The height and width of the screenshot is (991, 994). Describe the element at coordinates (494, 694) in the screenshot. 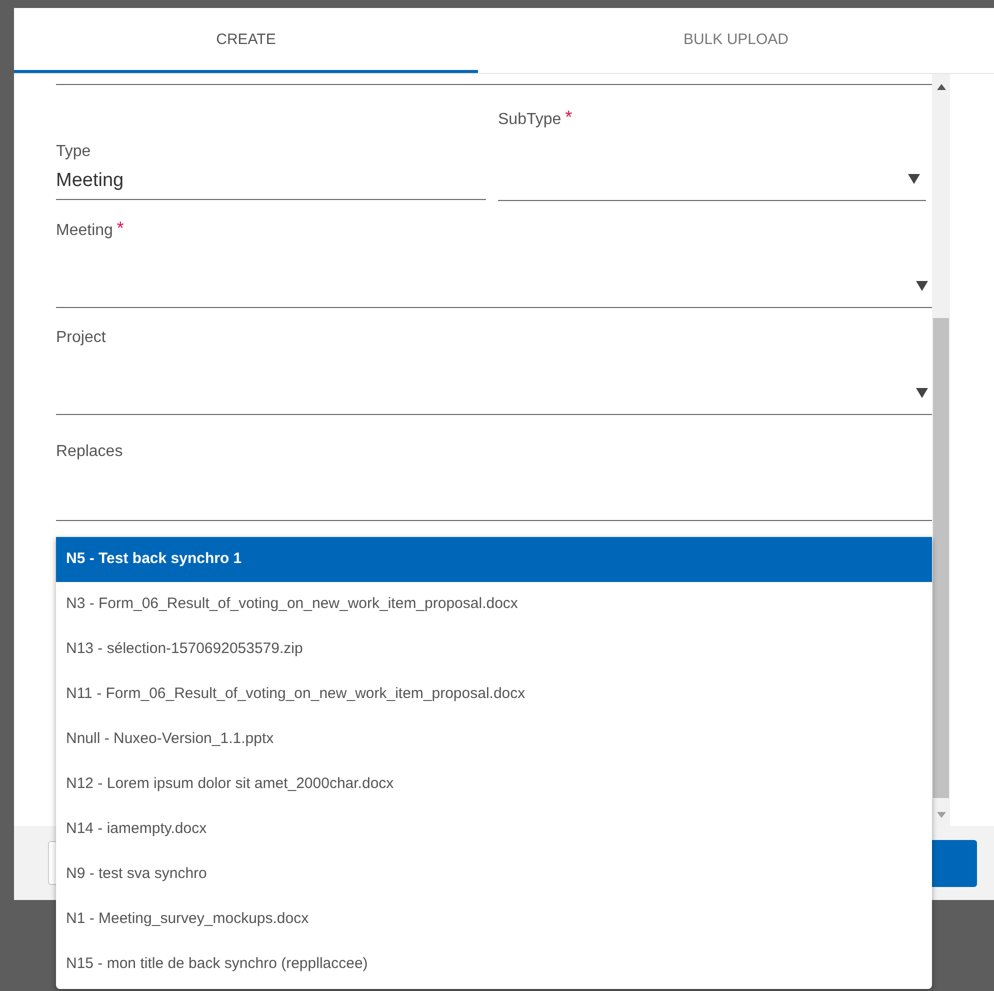

I see `dropdown-option: N11 - Form_06_Result_of_voting_on_new_work_item_proposal.docx` at that location.